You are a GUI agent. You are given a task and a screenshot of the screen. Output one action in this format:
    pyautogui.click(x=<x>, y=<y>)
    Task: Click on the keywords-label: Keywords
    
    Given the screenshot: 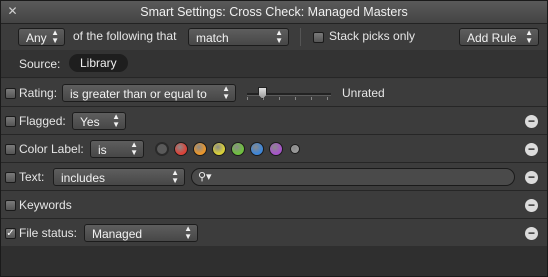 What is the action you would take?
    pyautogui.click(x=45, y=205)
    